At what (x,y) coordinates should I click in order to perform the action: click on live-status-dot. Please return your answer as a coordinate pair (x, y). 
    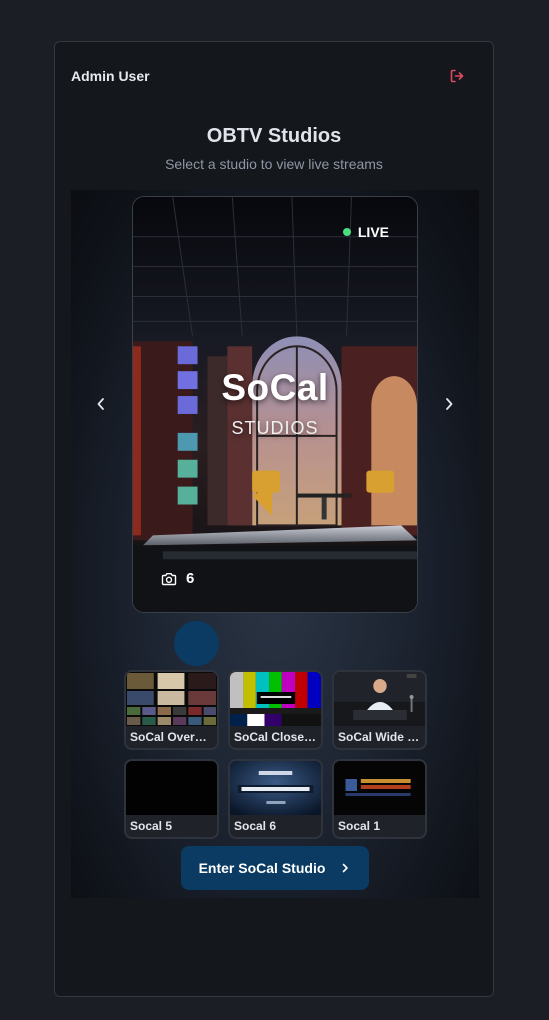
    Looking at the image, I should click on (346, 232).